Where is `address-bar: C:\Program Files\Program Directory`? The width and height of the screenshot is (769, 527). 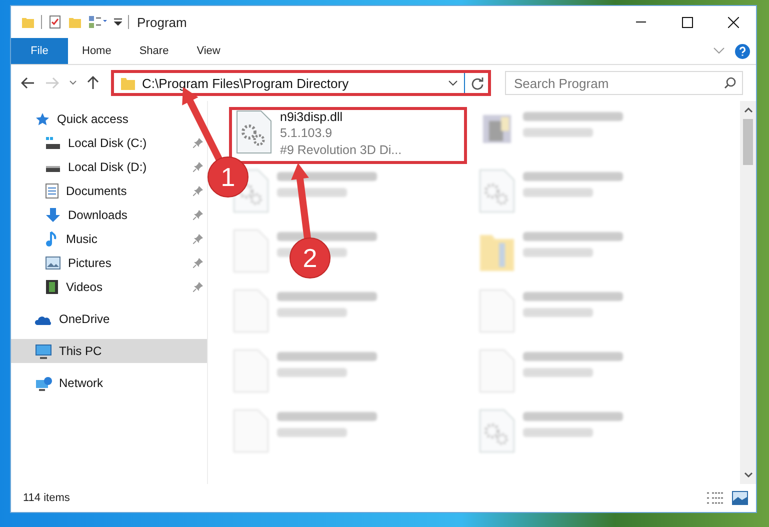
address-bar: C:\Program Files\Program Directory is located at coordinates (301, 83).